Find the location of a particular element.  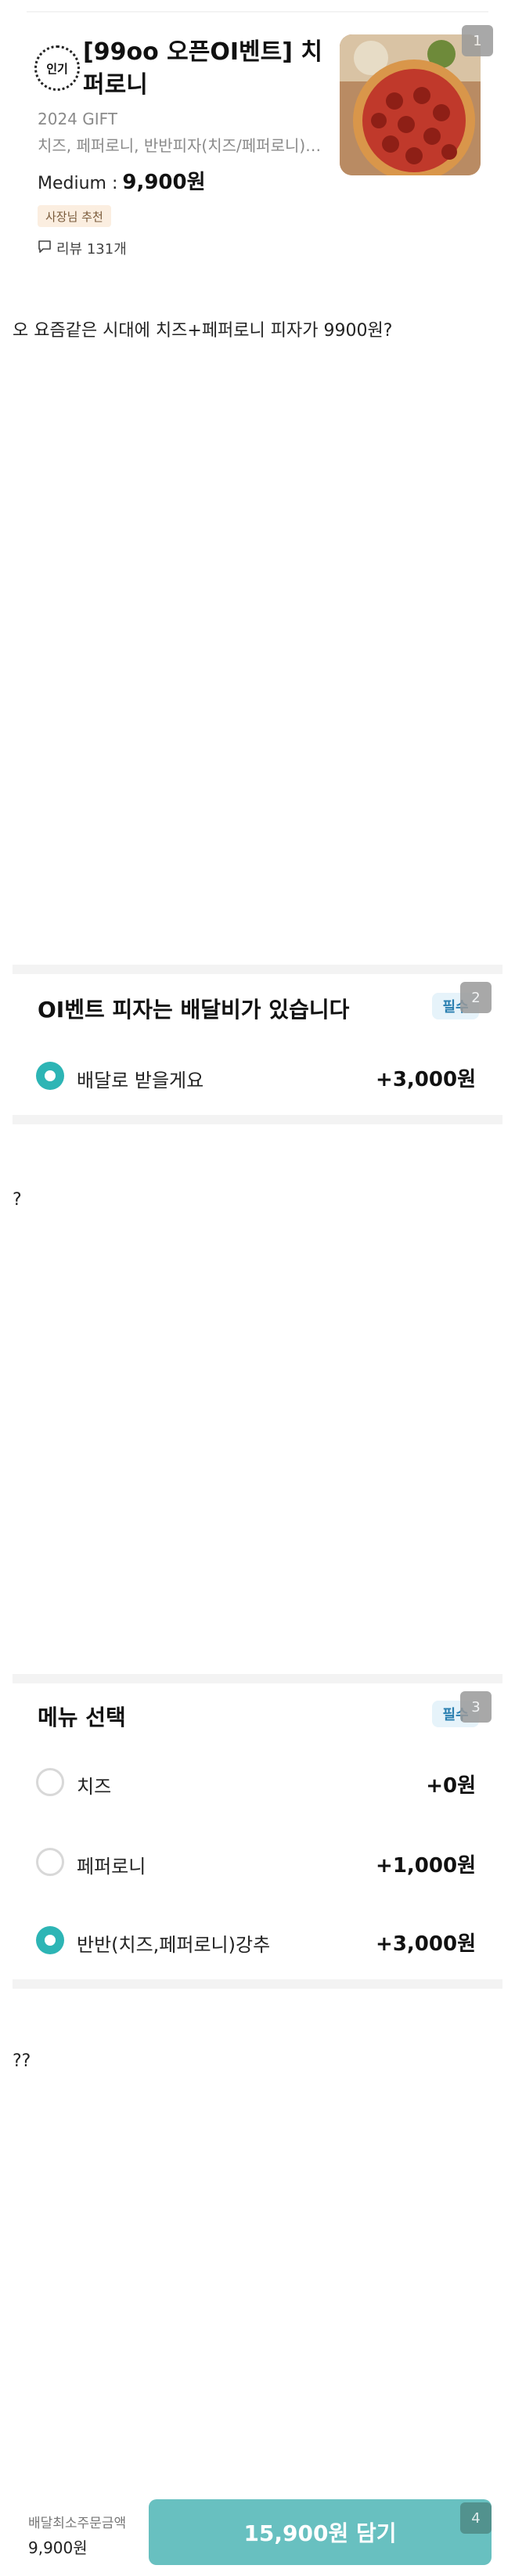

price-row: Medium :9,900원 is located at coordinates (122, 180).